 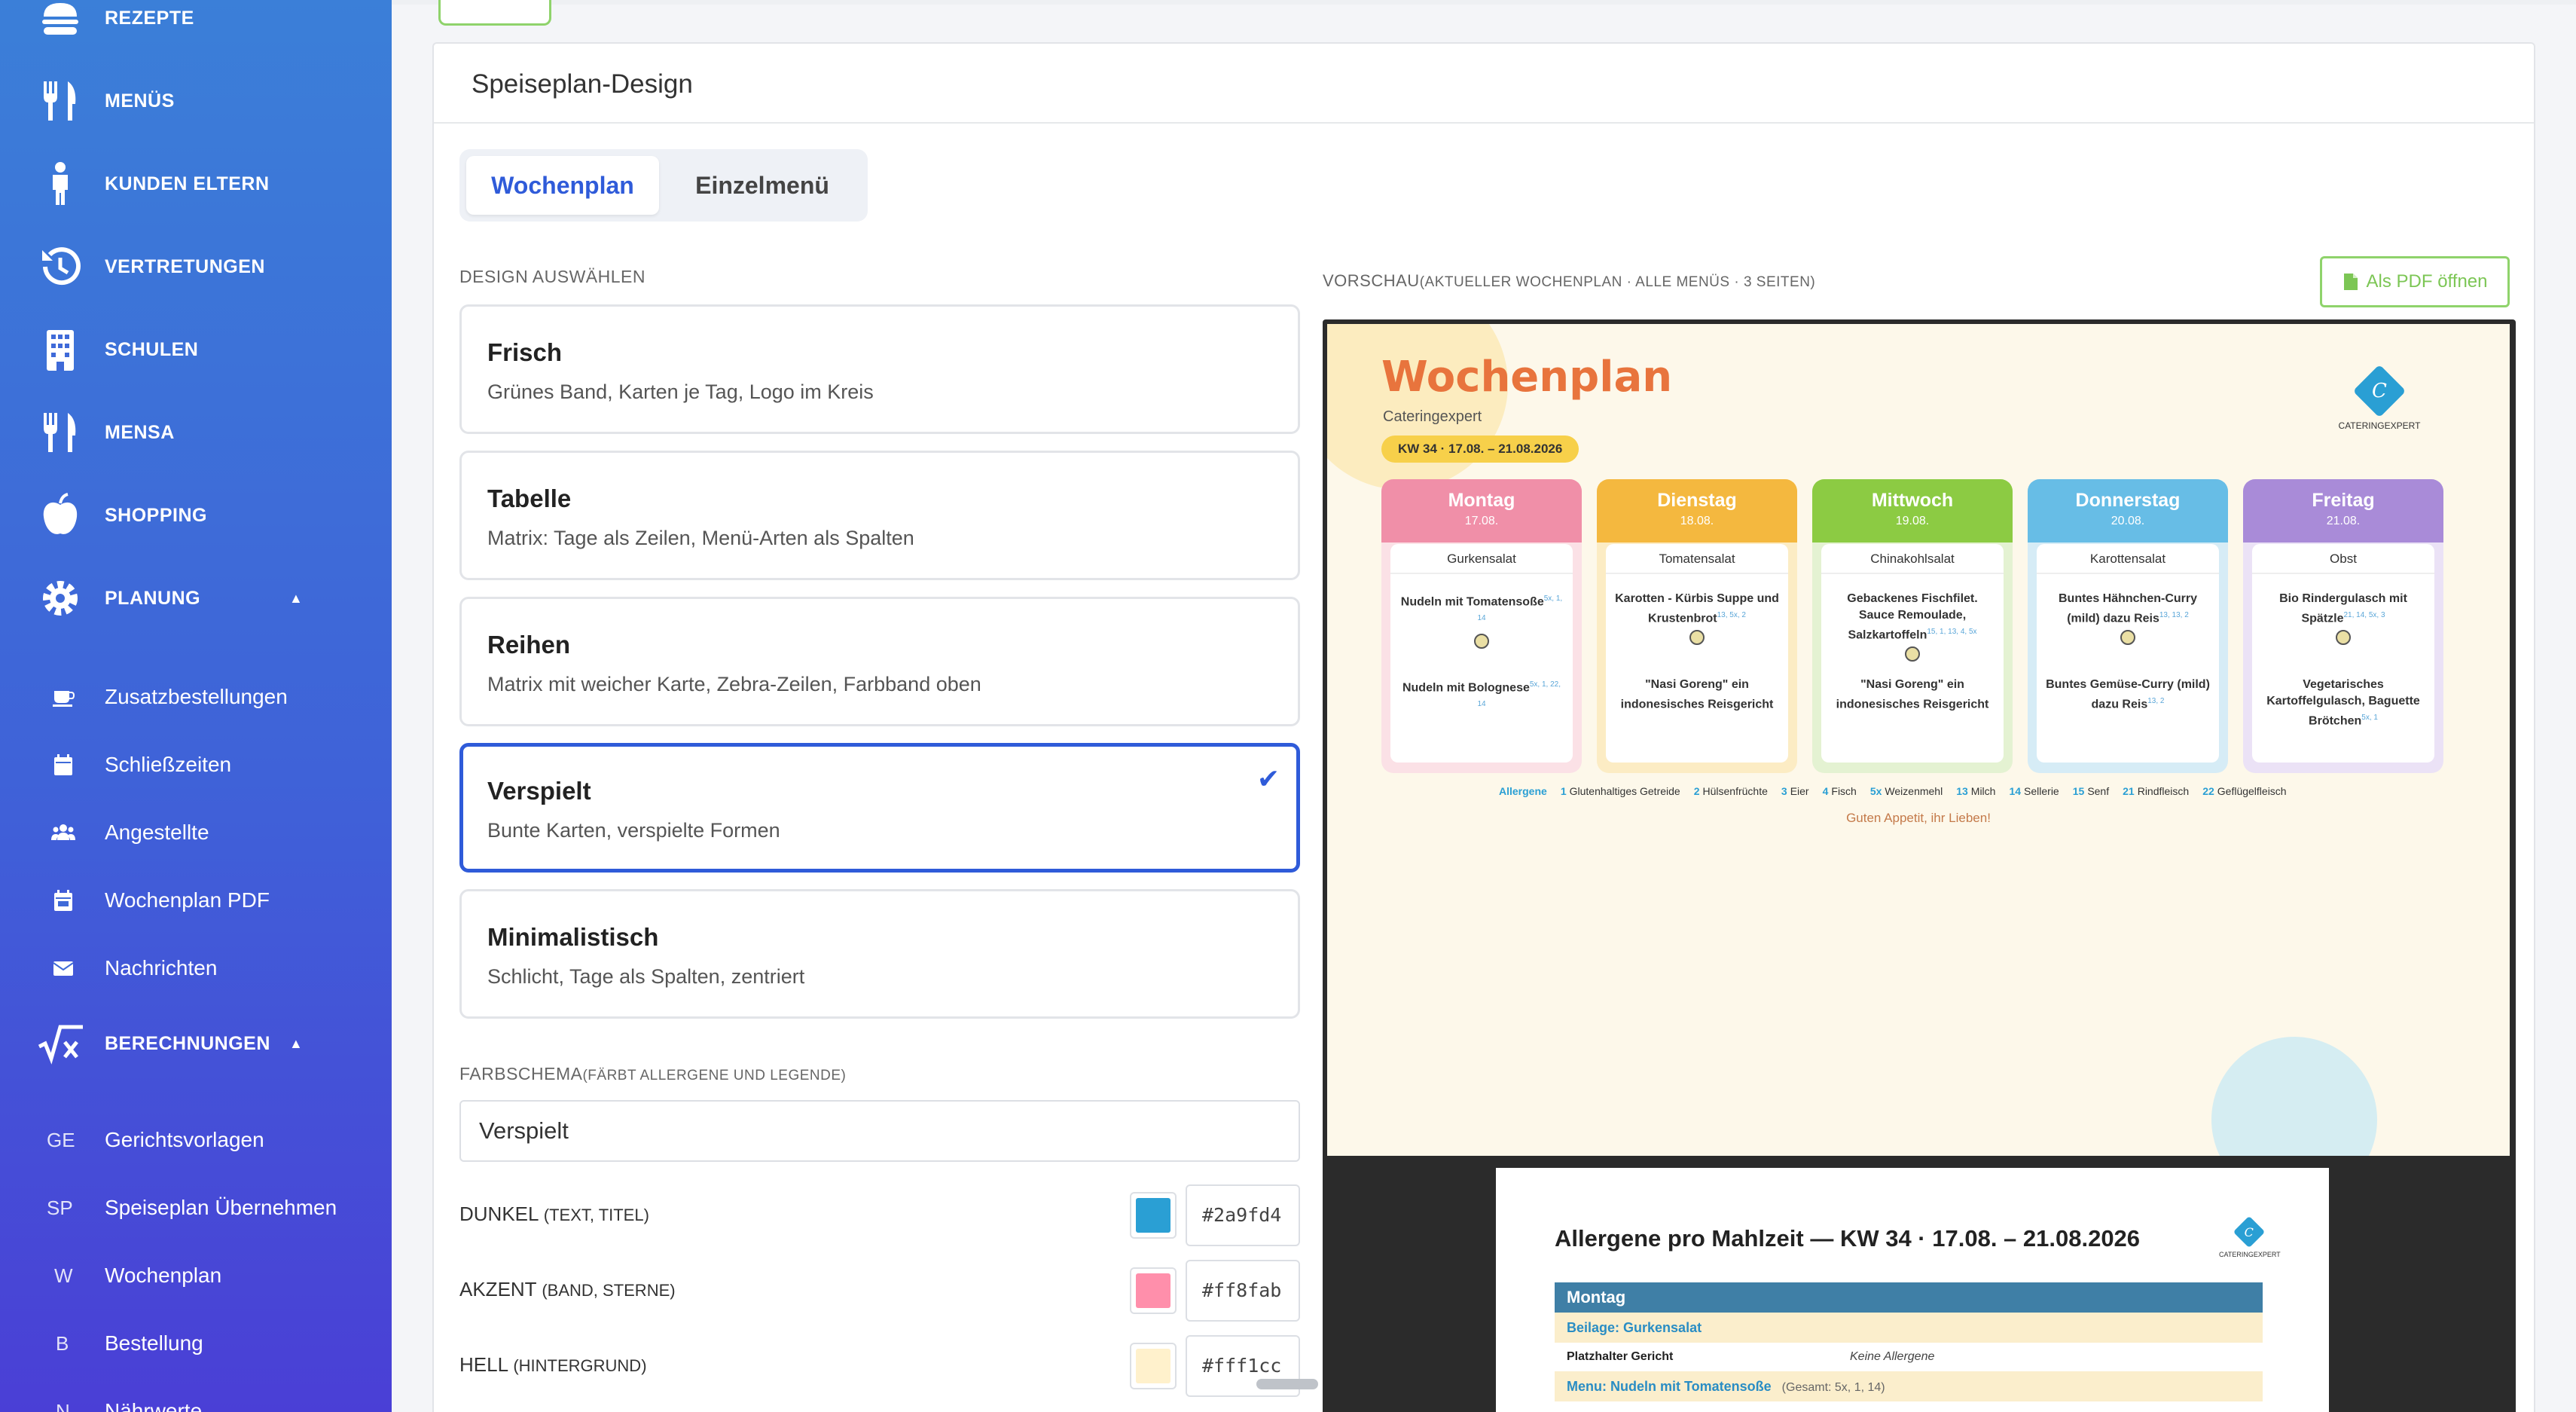 I want to click on sidebar-item-label: Speiseplan Übernehmen, so click(x=221, y=1207).